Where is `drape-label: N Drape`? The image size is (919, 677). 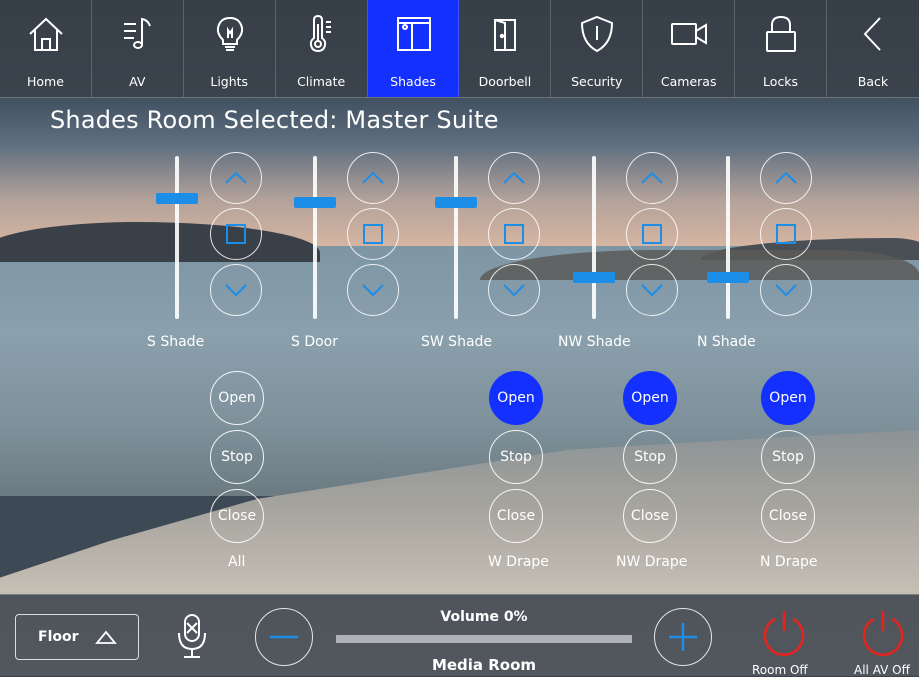 drape-label: N Drape is located at coordinates (789, 562).